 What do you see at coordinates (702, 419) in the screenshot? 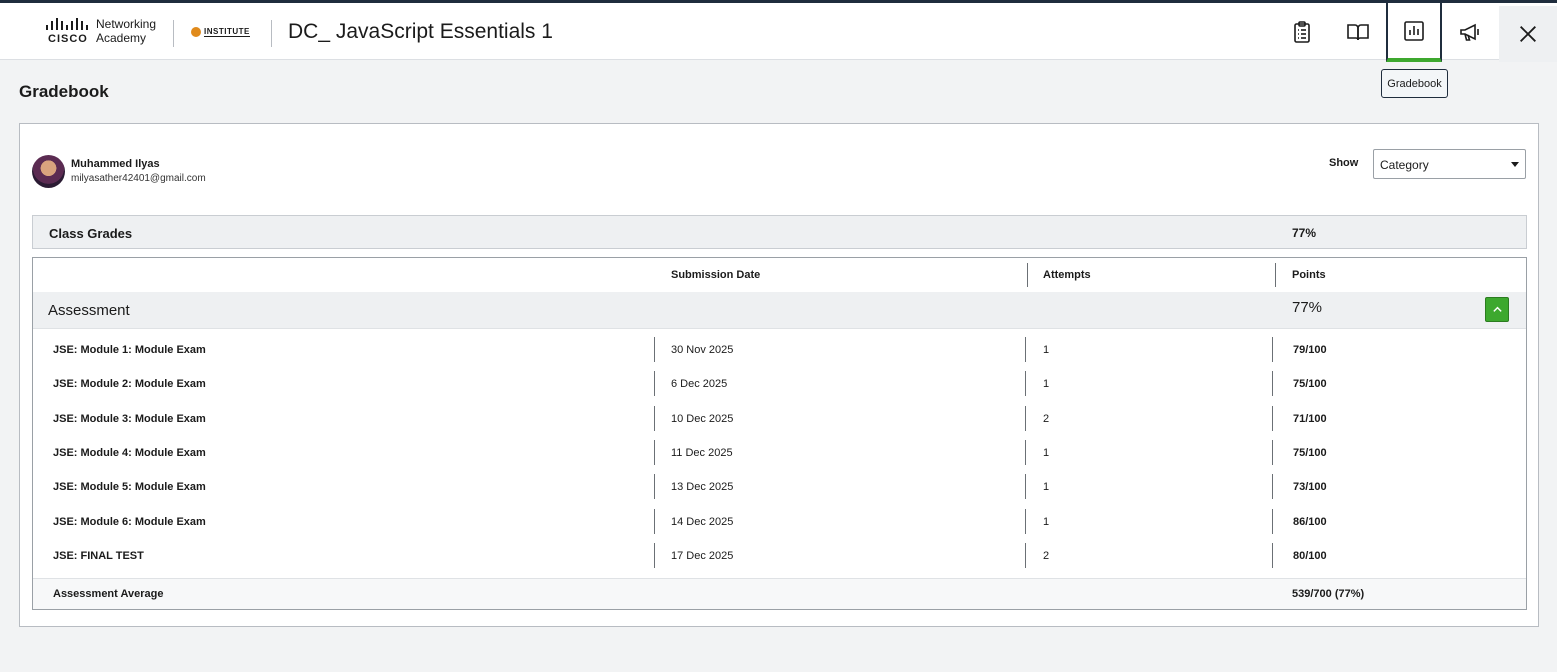
I see `row-submission-date: 10 Dec 2025` at bounding box center [702, 419].